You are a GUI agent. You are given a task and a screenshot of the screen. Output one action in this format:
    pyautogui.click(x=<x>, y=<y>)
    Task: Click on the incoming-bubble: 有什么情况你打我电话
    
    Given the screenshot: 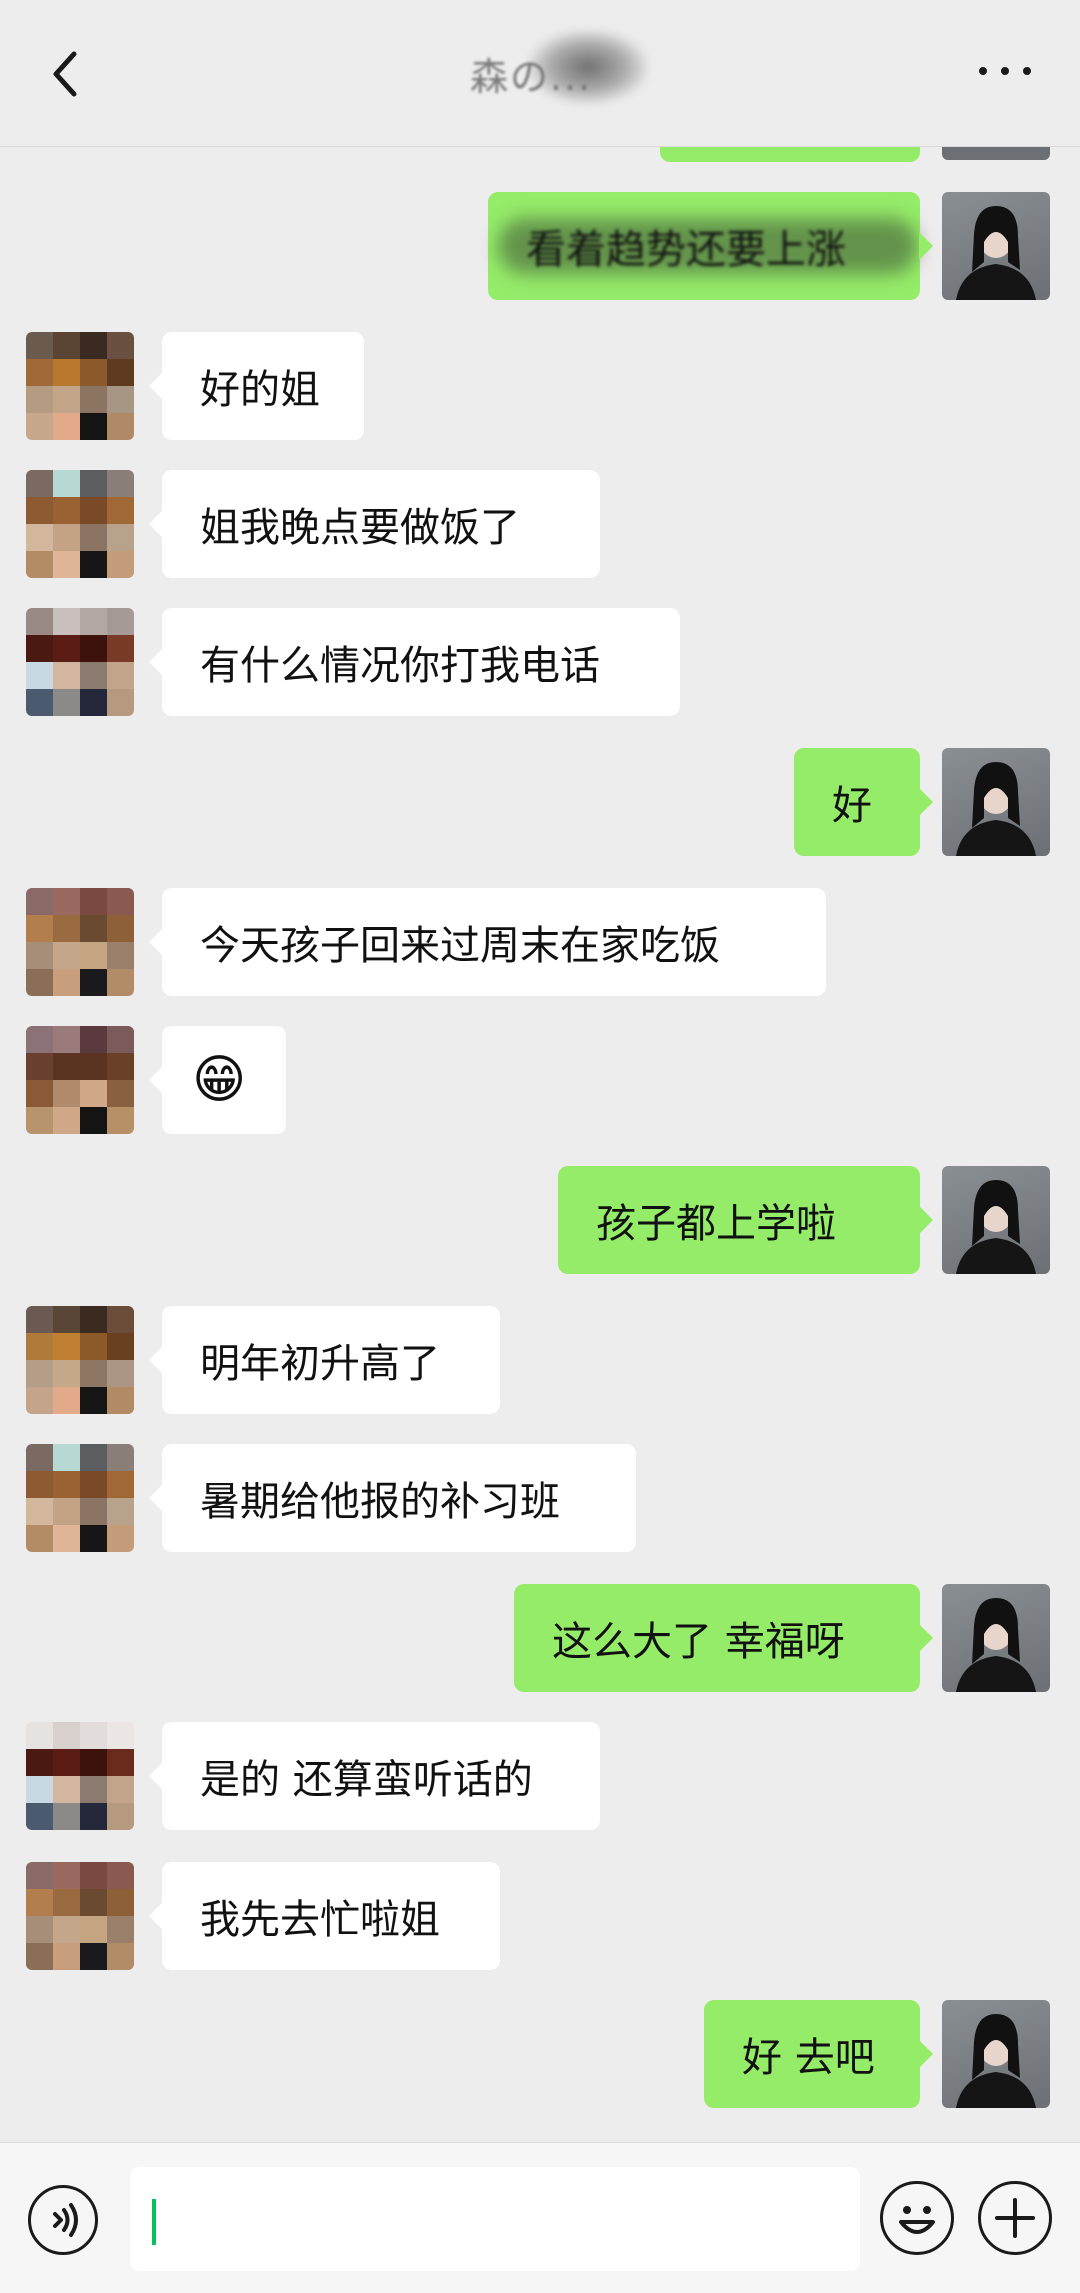 What is the action you would take?
    pyautogui.click(x=414, y=662)
    